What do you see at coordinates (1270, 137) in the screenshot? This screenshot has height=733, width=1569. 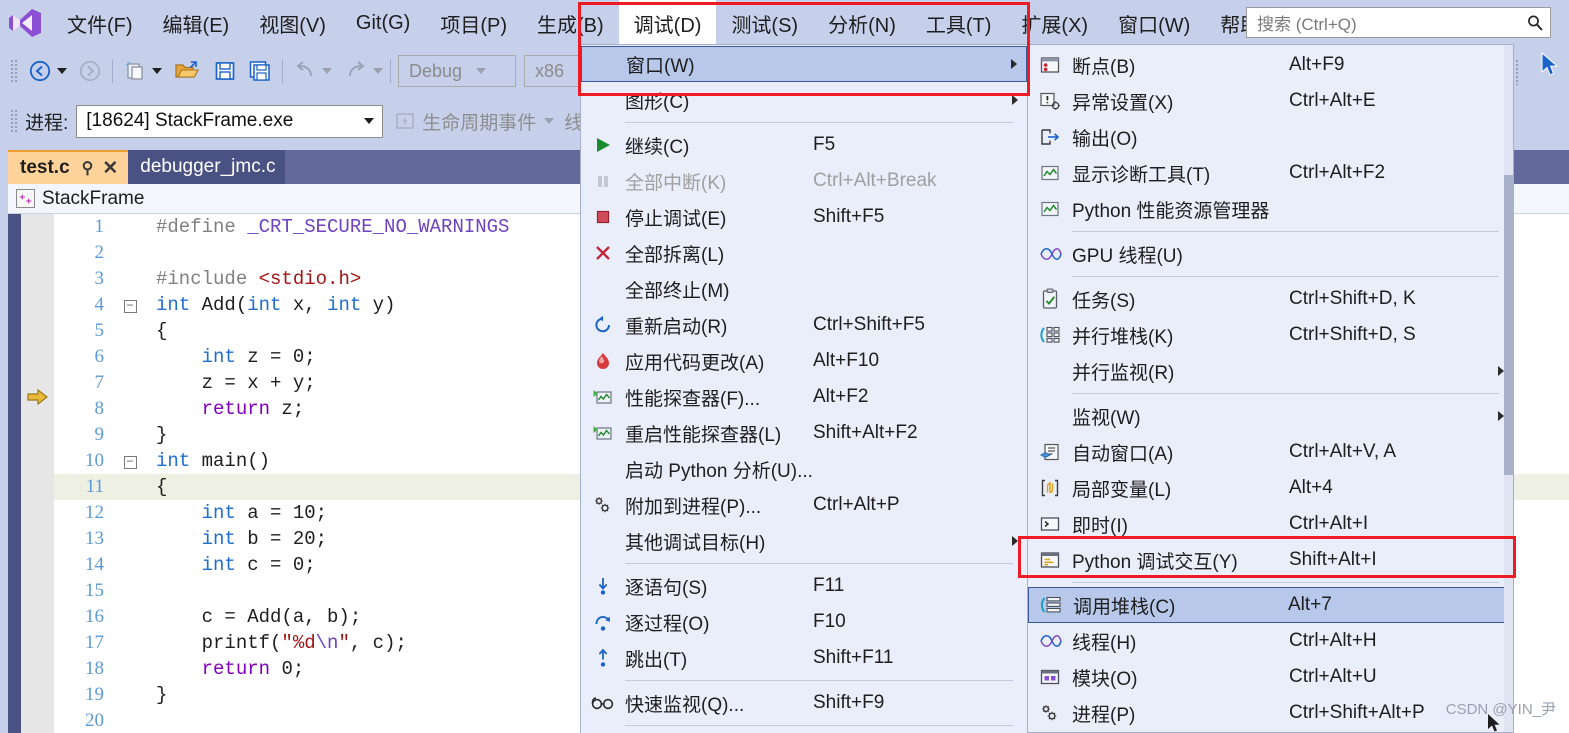 I see `menu-item-输出o: 输出(O)` at bounding box center [1270, 137].